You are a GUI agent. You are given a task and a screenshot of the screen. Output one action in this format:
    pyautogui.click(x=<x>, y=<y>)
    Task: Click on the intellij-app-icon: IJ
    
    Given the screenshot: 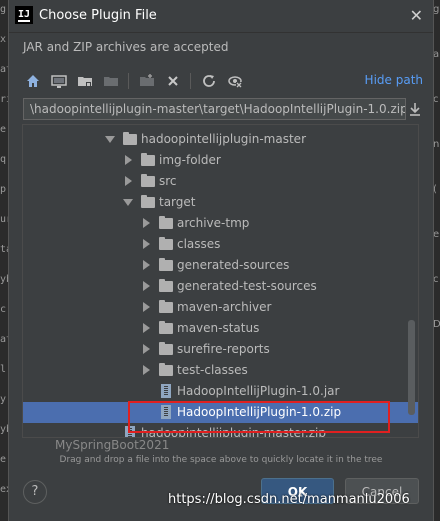 What is the action you would take?
    pyautogui.click(x=24, y=15)
    